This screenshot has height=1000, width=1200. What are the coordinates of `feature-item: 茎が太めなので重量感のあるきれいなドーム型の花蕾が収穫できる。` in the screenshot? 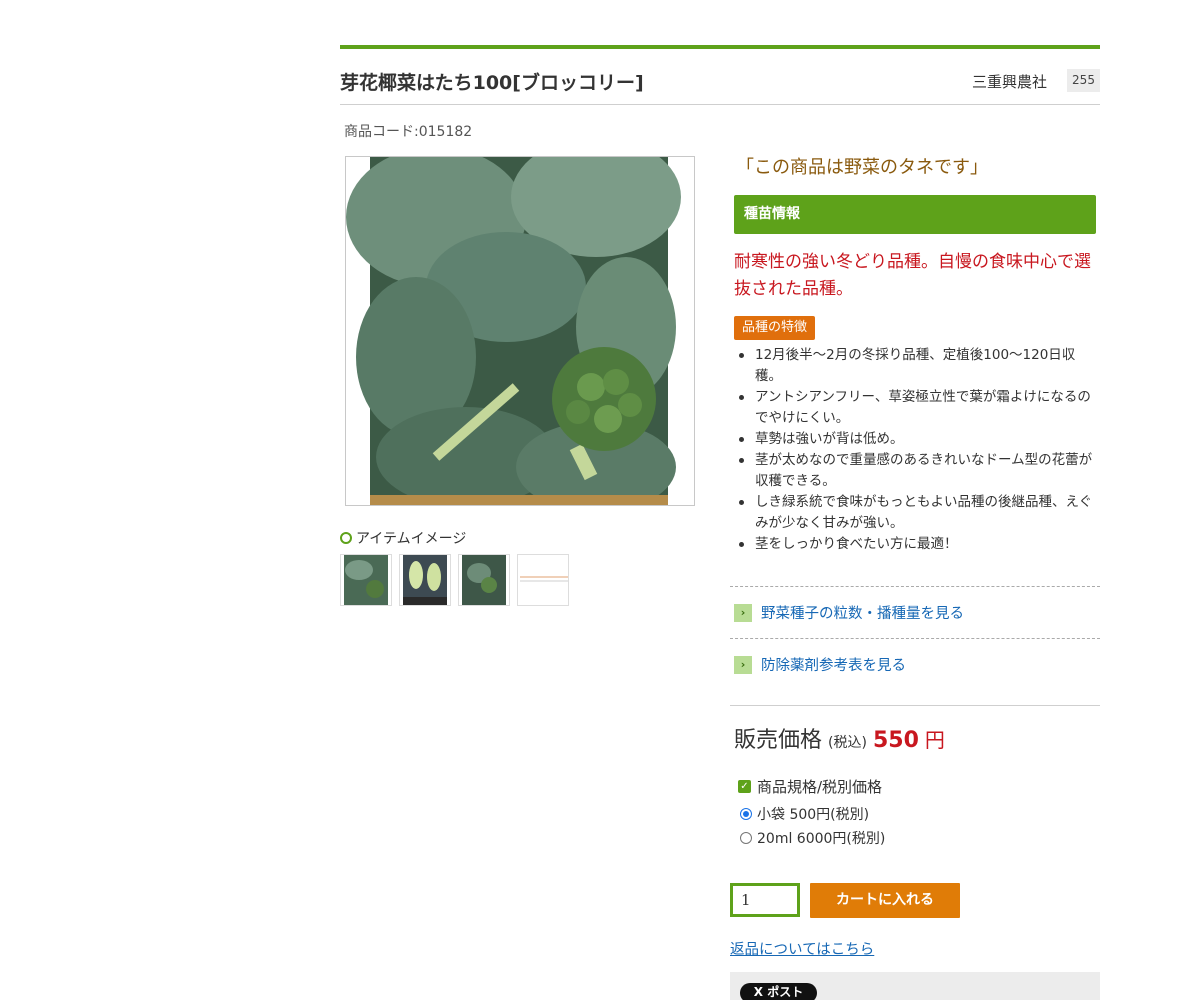 It's located at (915, 471).